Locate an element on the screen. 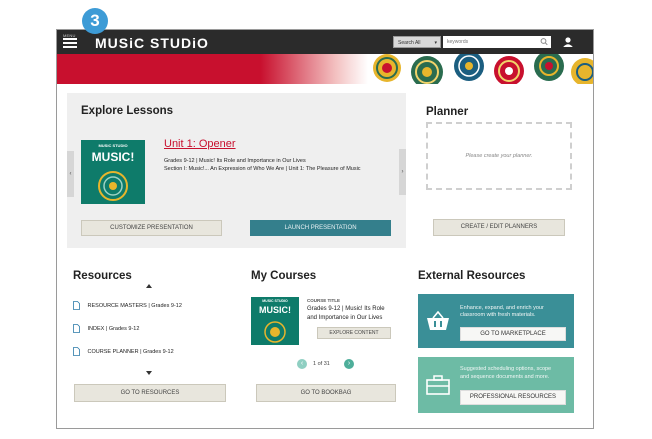 This screenshot has width=652, height=439. search-scope-select: Search All ▾ is located at coordinates (417, 42).